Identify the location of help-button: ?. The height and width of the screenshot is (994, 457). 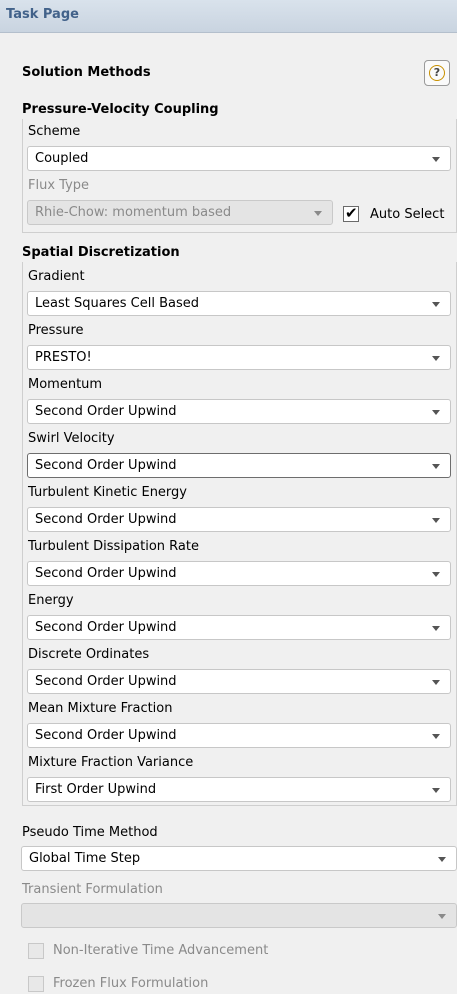
(437, 73).